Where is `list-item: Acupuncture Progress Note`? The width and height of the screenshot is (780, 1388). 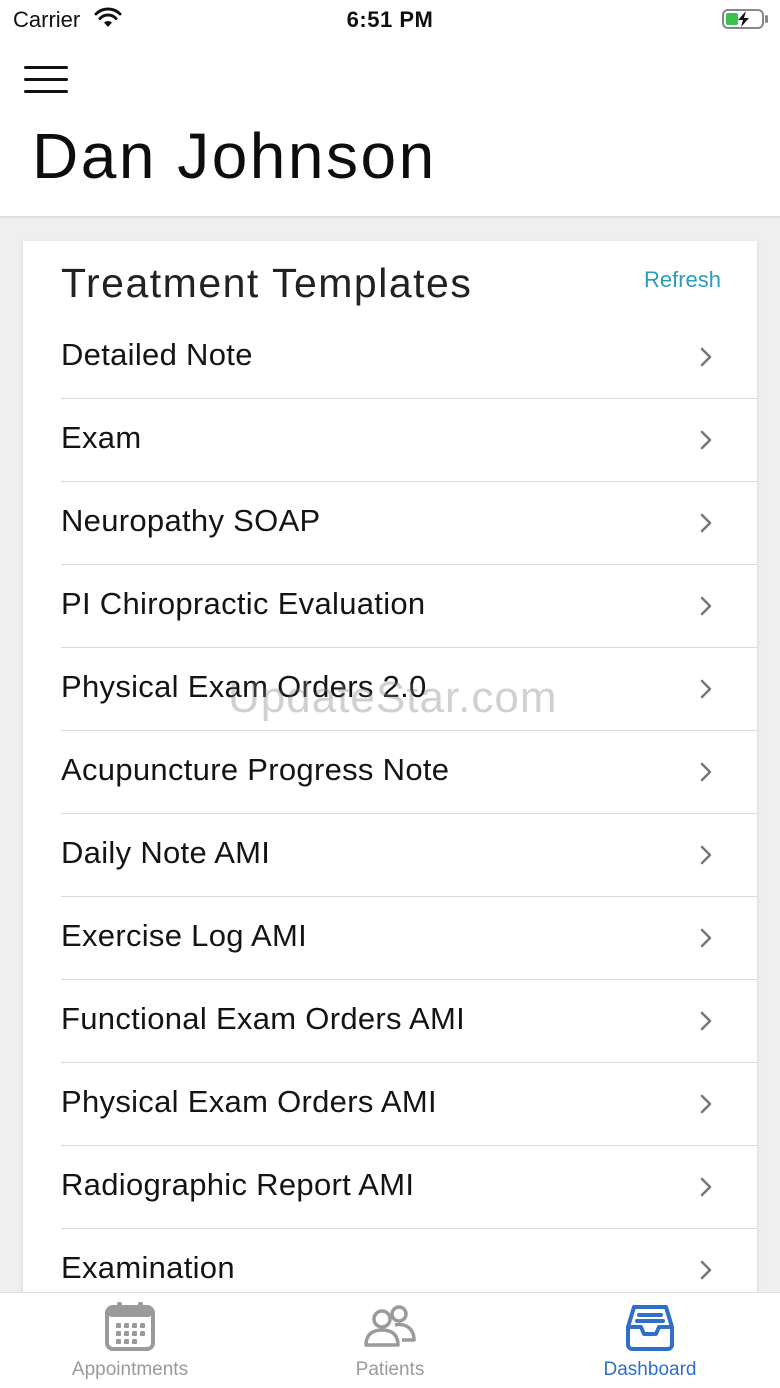 list-item: Acupuncture Progress Note is located at coordinates (409, 772).